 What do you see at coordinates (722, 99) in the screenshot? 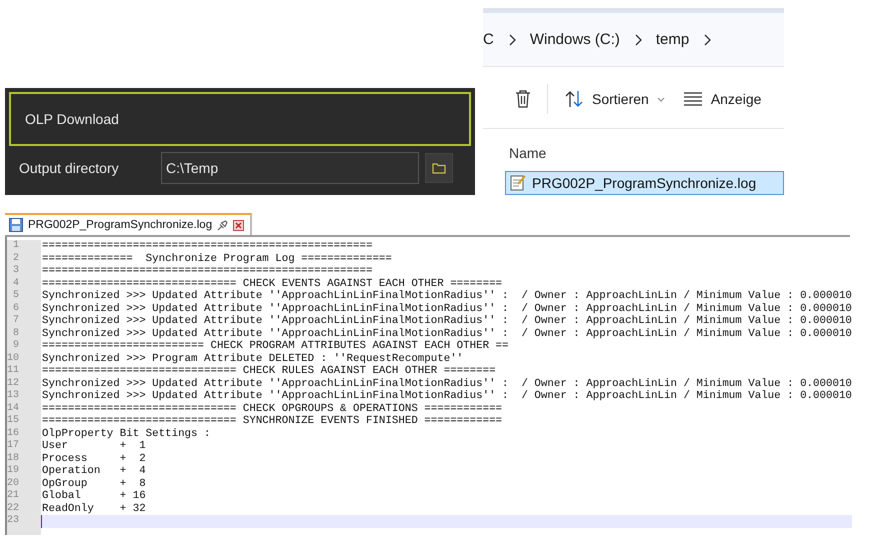
I see `view-button: Anzeige` at bounding box center [722, 99].